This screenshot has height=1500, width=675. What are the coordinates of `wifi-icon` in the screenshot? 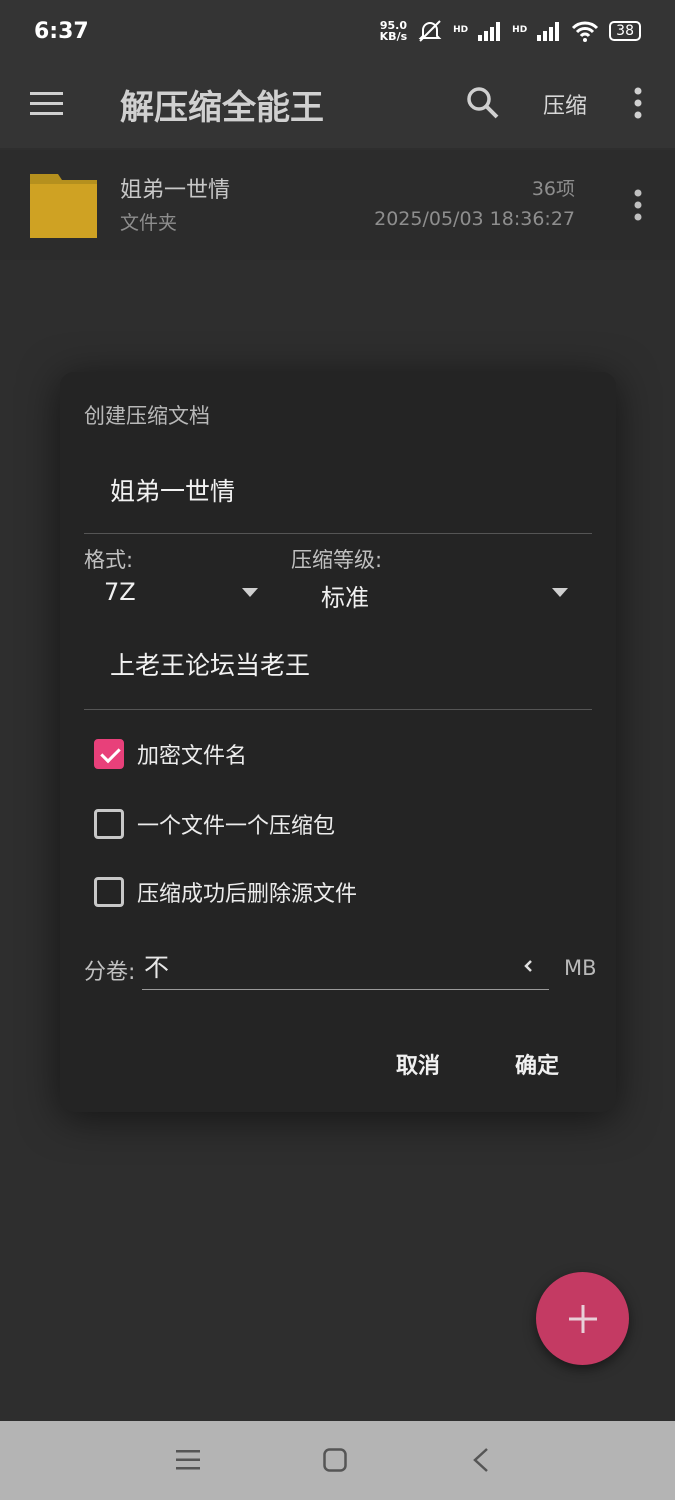 It's located at (585, 31).